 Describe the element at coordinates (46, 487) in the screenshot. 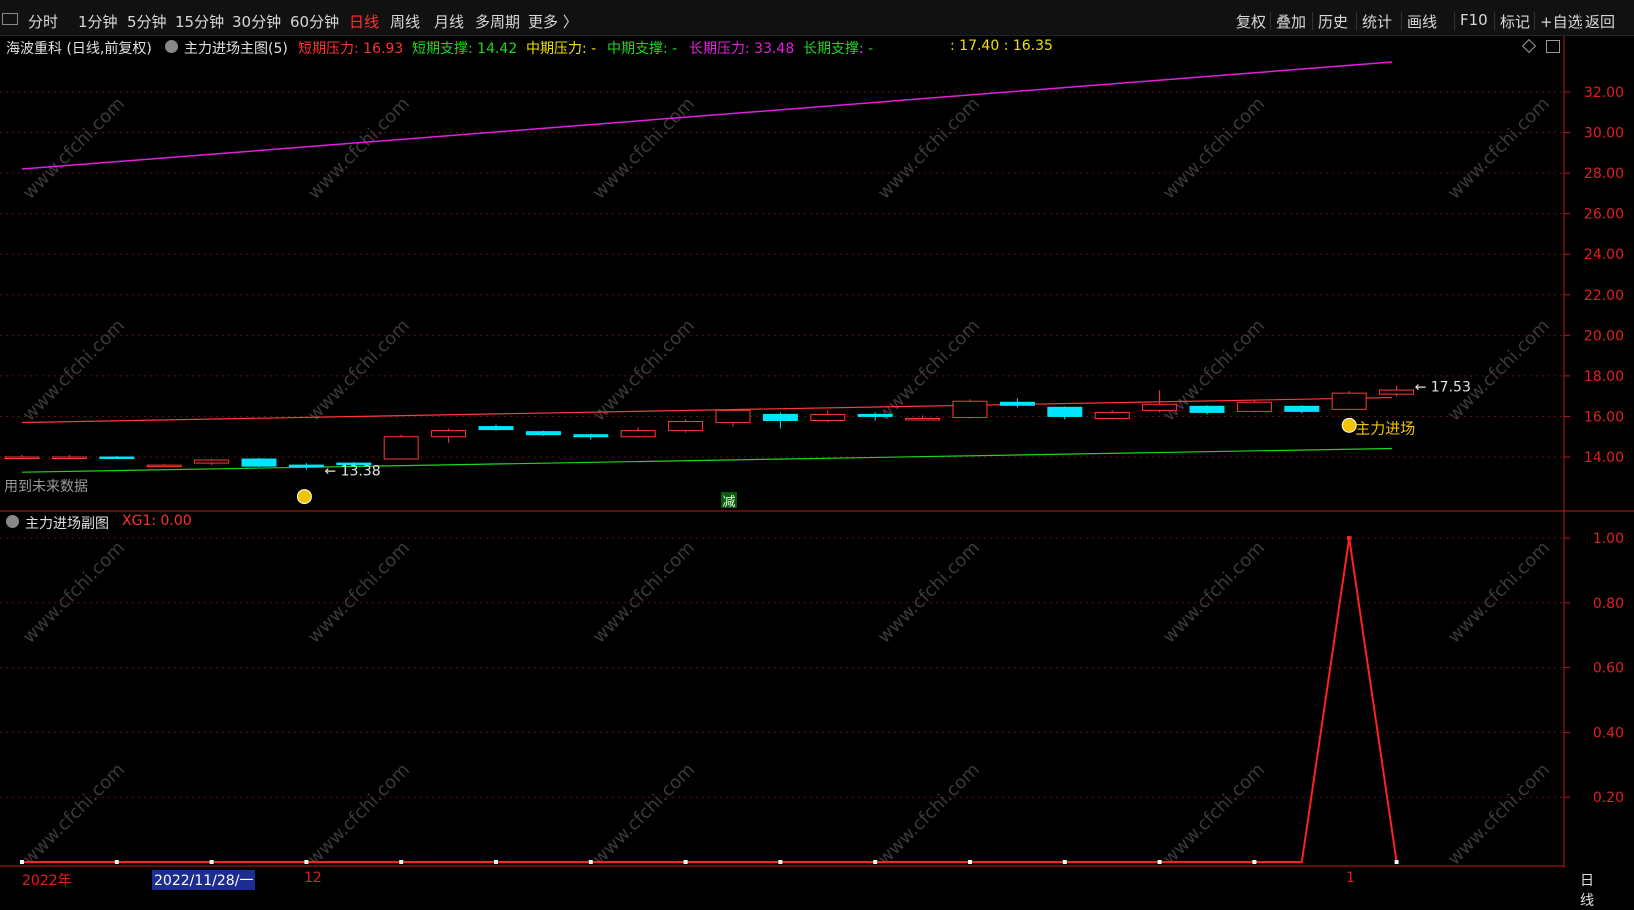

I see `future-data-note: 用到未来数据` at that location.